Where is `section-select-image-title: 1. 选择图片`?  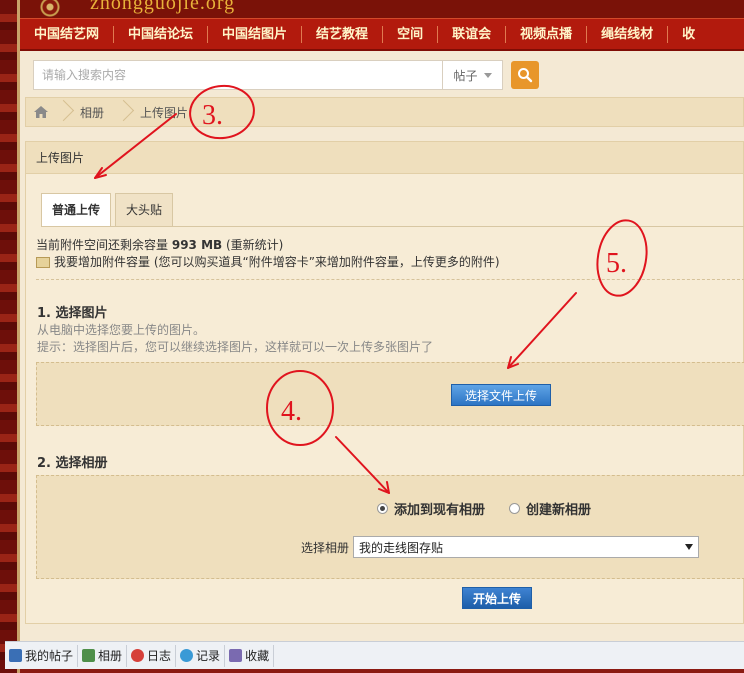 section-select-image-title: 1. 选择图片 is located at coordinates (72, 313).